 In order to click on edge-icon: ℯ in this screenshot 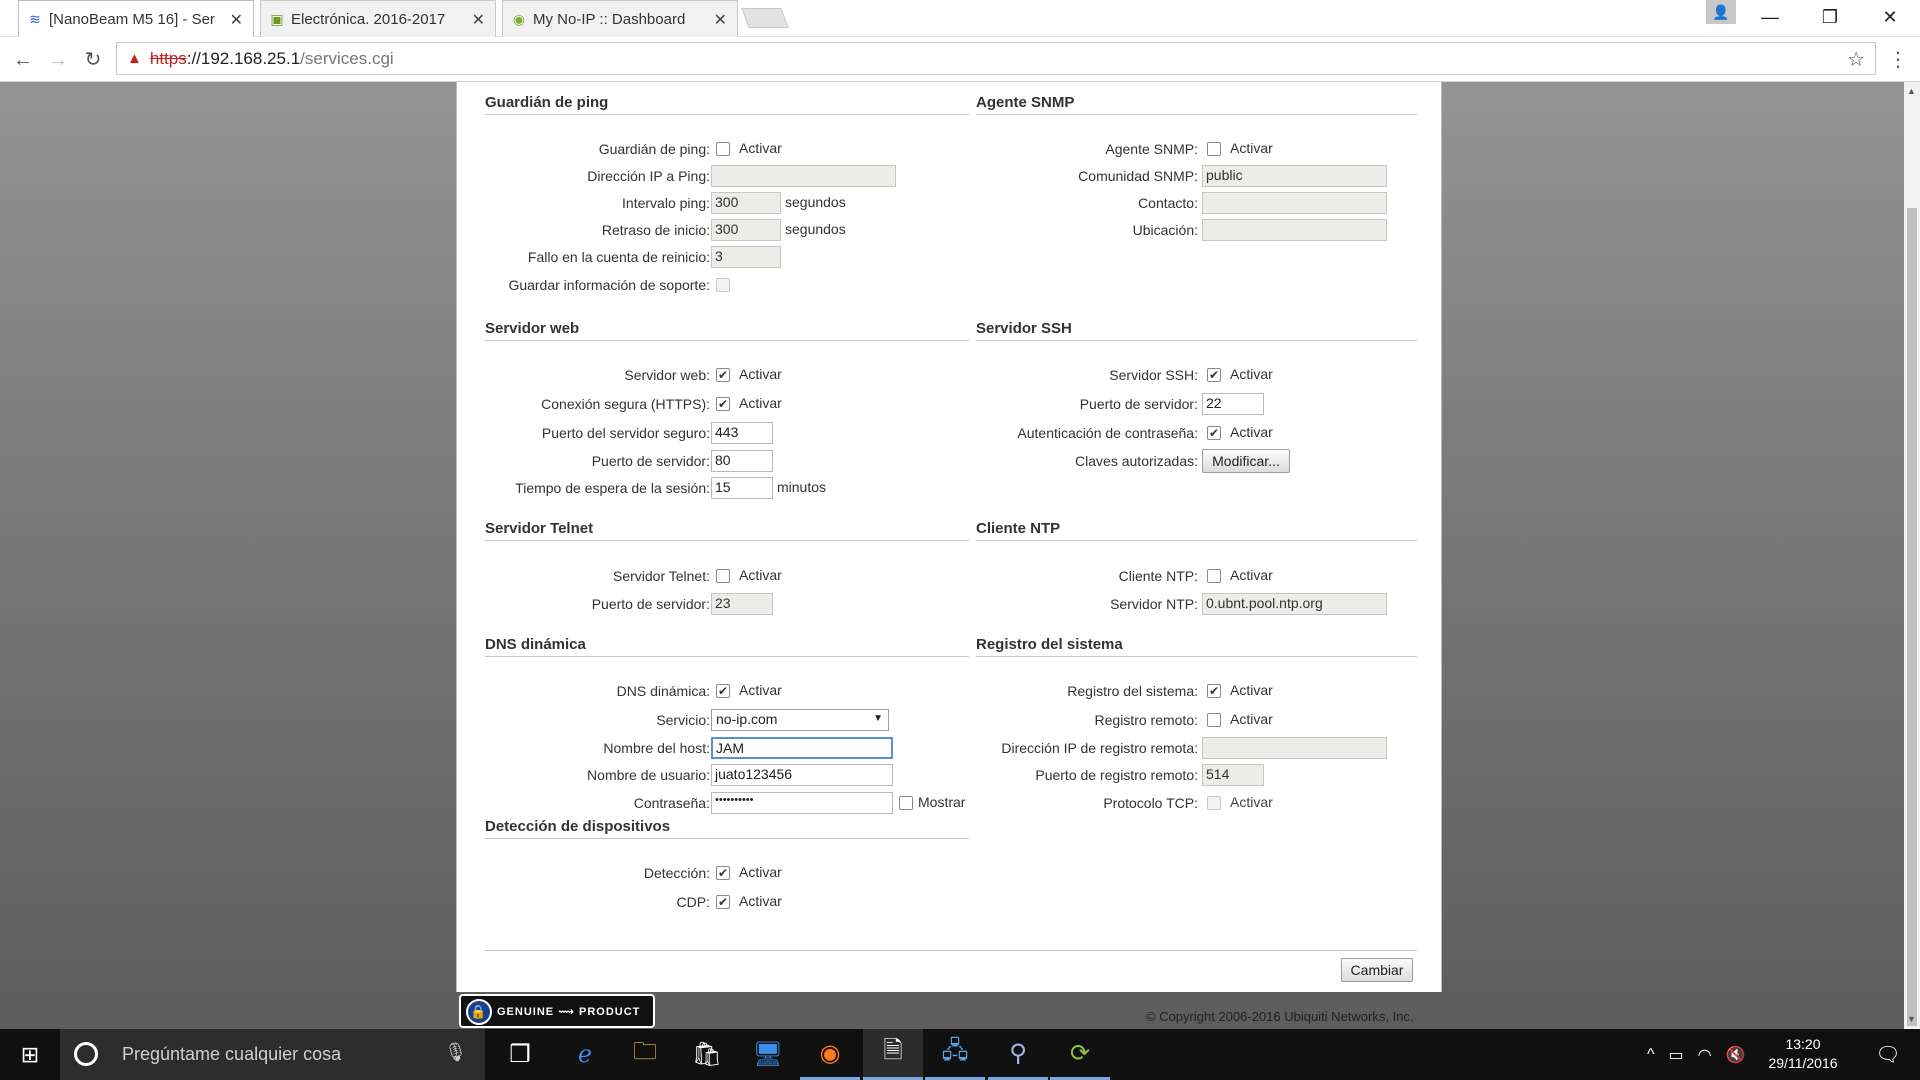, I will do `click(585, 1054)`.